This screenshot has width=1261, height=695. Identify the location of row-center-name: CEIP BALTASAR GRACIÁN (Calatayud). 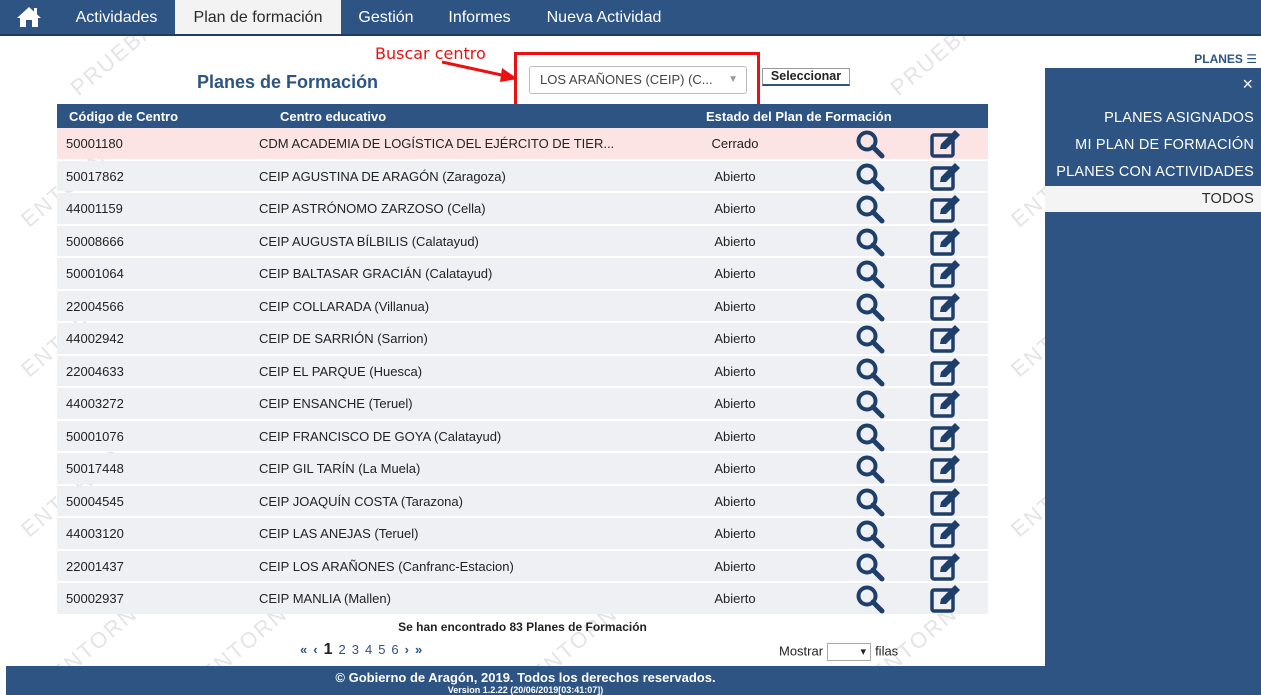
(376, 273).